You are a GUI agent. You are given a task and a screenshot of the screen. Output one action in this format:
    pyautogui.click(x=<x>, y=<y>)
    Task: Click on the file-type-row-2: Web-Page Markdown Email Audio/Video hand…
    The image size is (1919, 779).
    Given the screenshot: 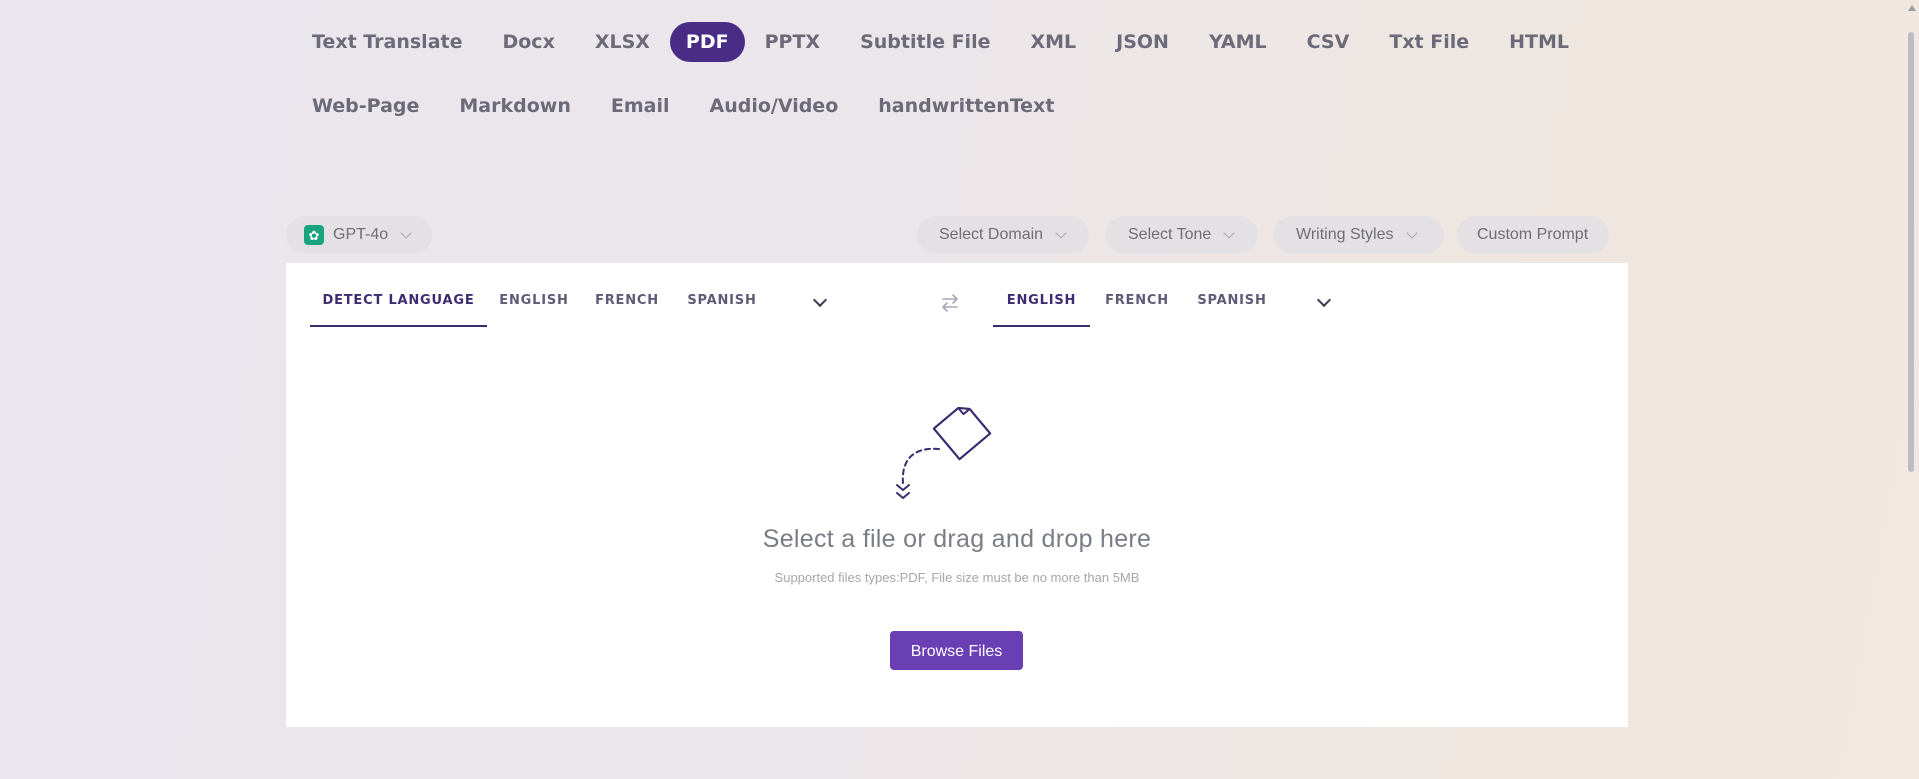 What is the action you would take?
    pyautogui.click(x=912, y=106)
    